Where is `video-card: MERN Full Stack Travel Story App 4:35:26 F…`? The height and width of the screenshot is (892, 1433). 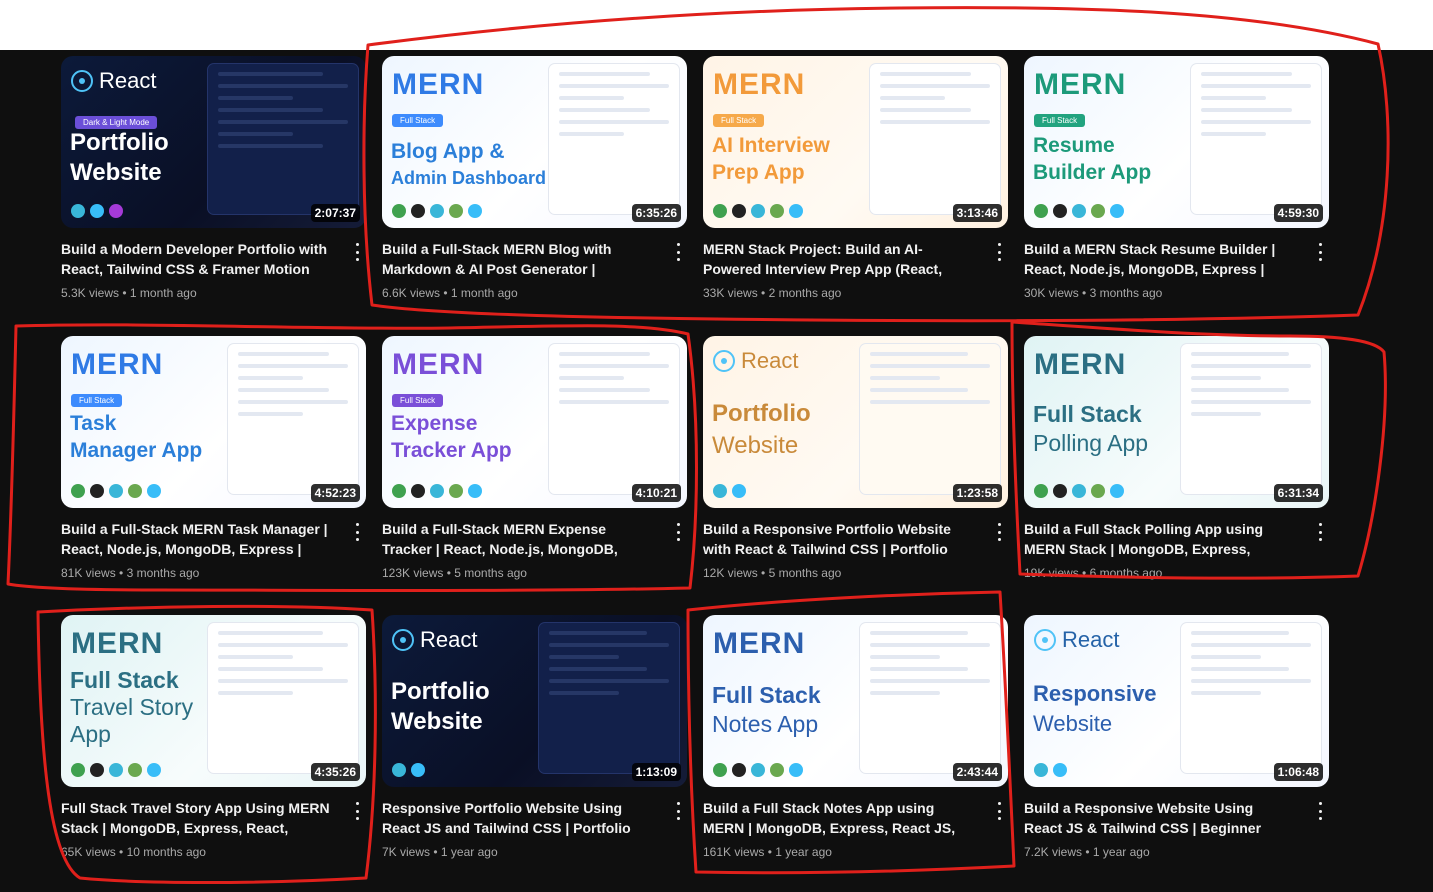 video-card: MERN Full Stack Travel Story App 4:35:26 F… is located at coordinates (213, 737).